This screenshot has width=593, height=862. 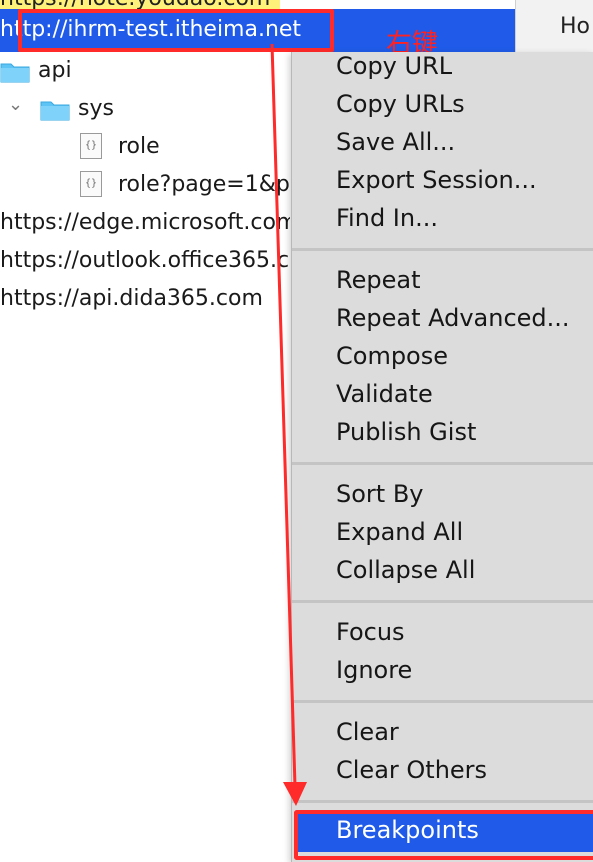 I want to click on menu-item-sort-by: Sort By, so click(x=380, y=499).